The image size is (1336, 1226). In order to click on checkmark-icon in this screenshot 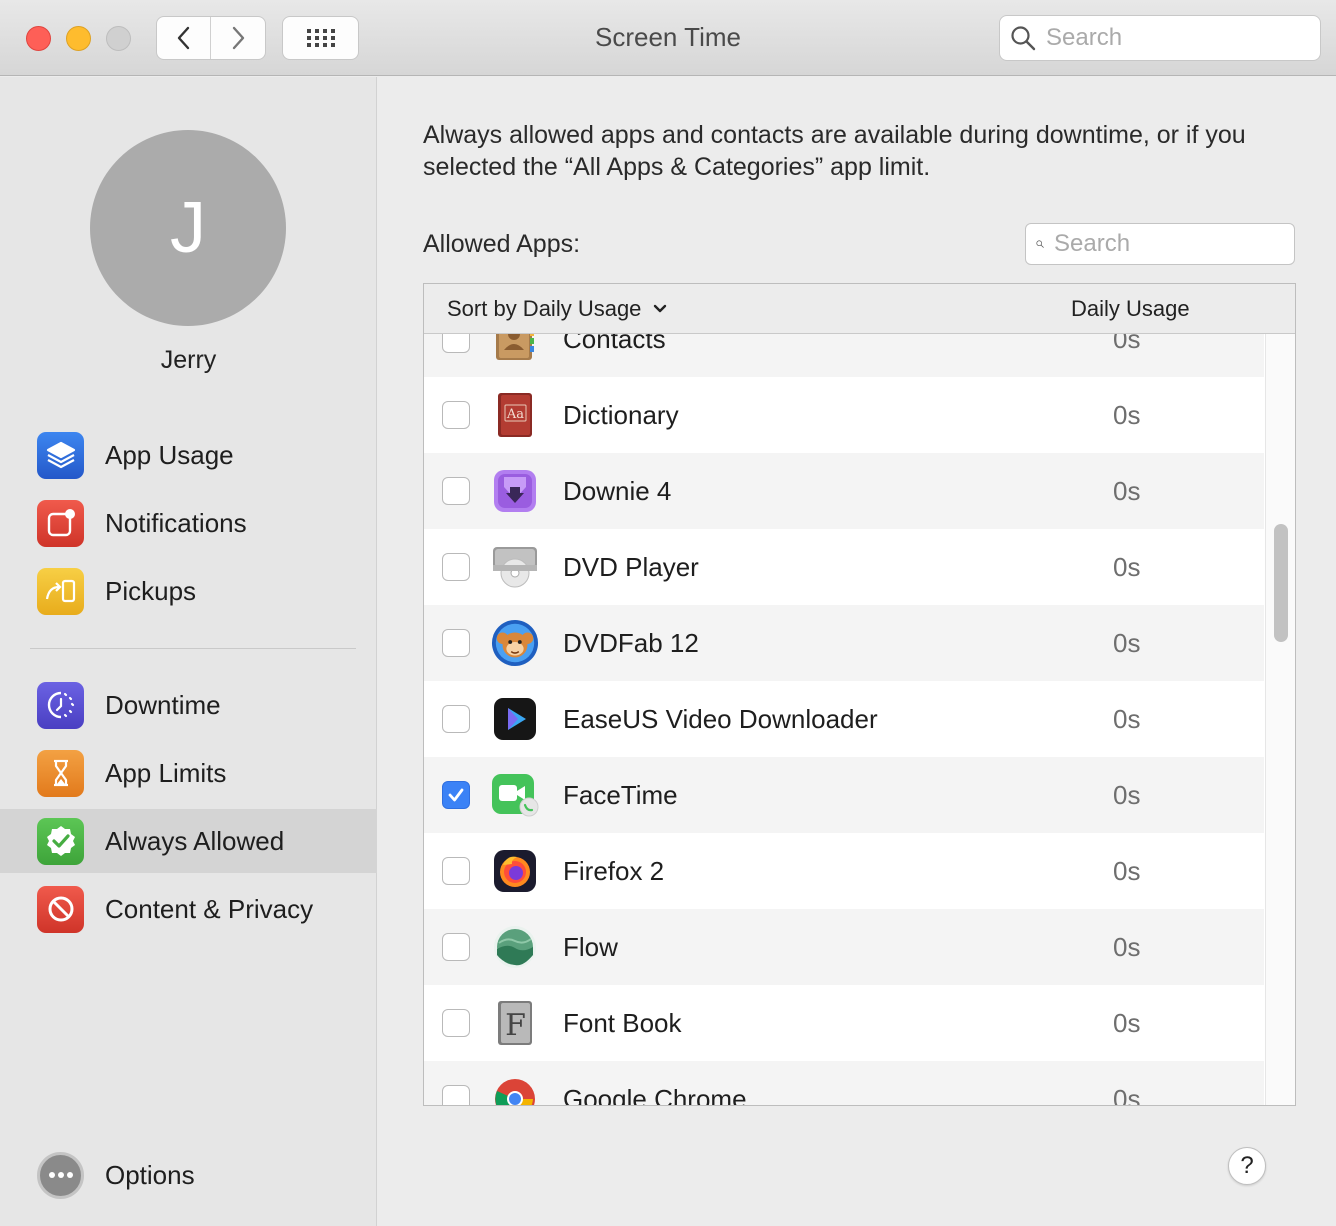, I will do `click(456, 795)`.